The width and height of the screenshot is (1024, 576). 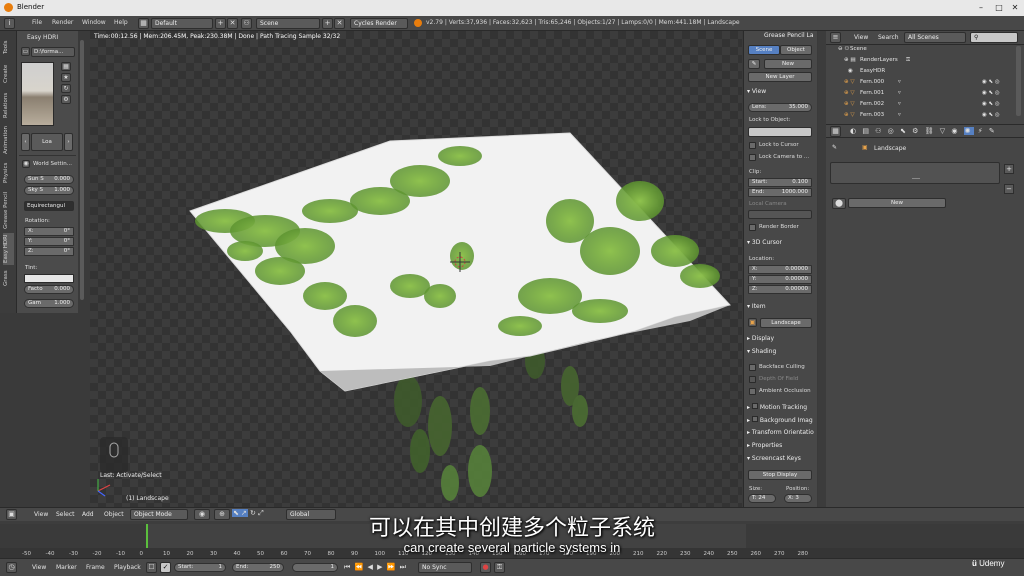 What do you see at coordinates (780, 77) in the screenshot?
I see `new-layer-button: New Layer` at bounding box center [780, 77].